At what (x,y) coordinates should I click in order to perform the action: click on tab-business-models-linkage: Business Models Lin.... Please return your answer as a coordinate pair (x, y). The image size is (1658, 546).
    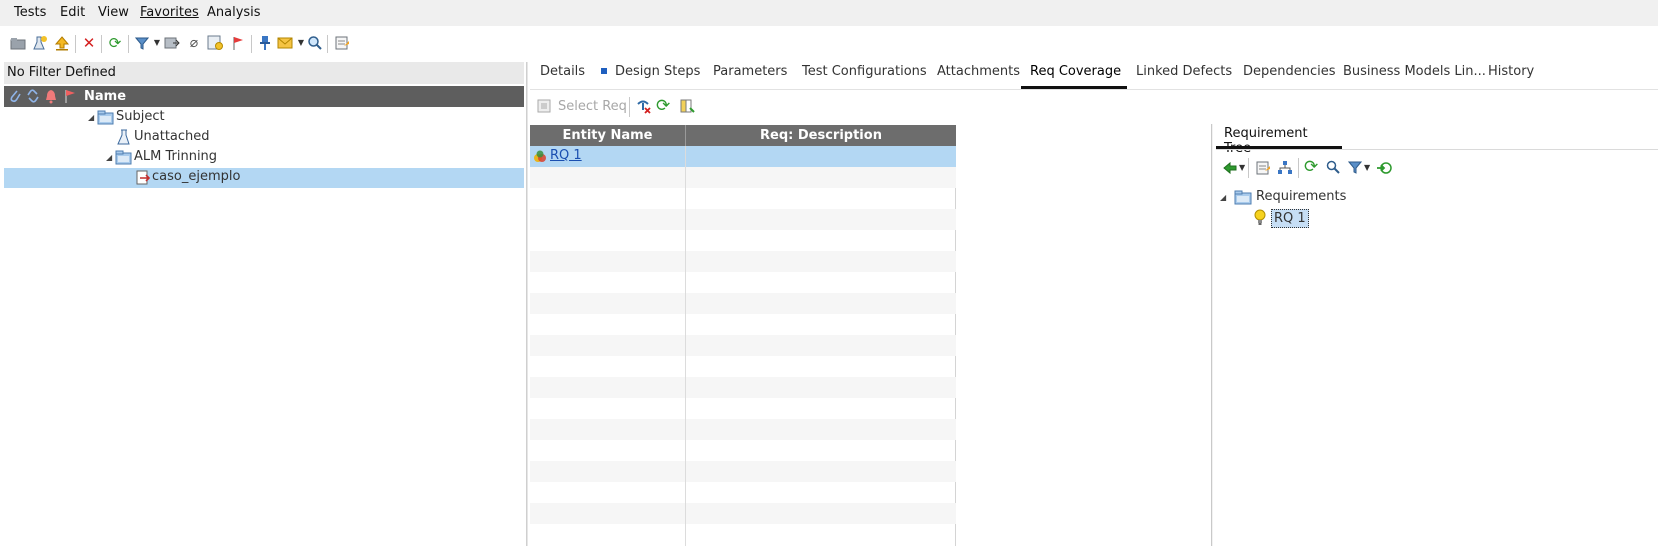
    Looking at the image, I should click on (1414, 71).